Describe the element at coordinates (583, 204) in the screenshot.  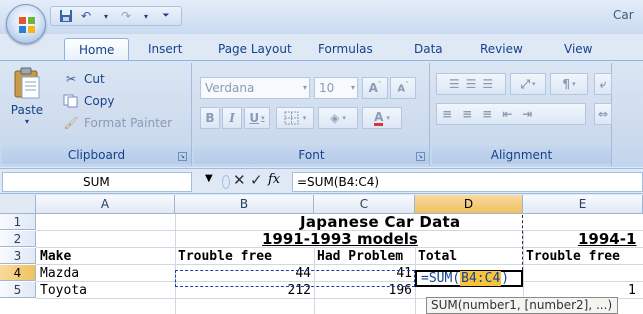
I see `column-header-e: E` at that location.